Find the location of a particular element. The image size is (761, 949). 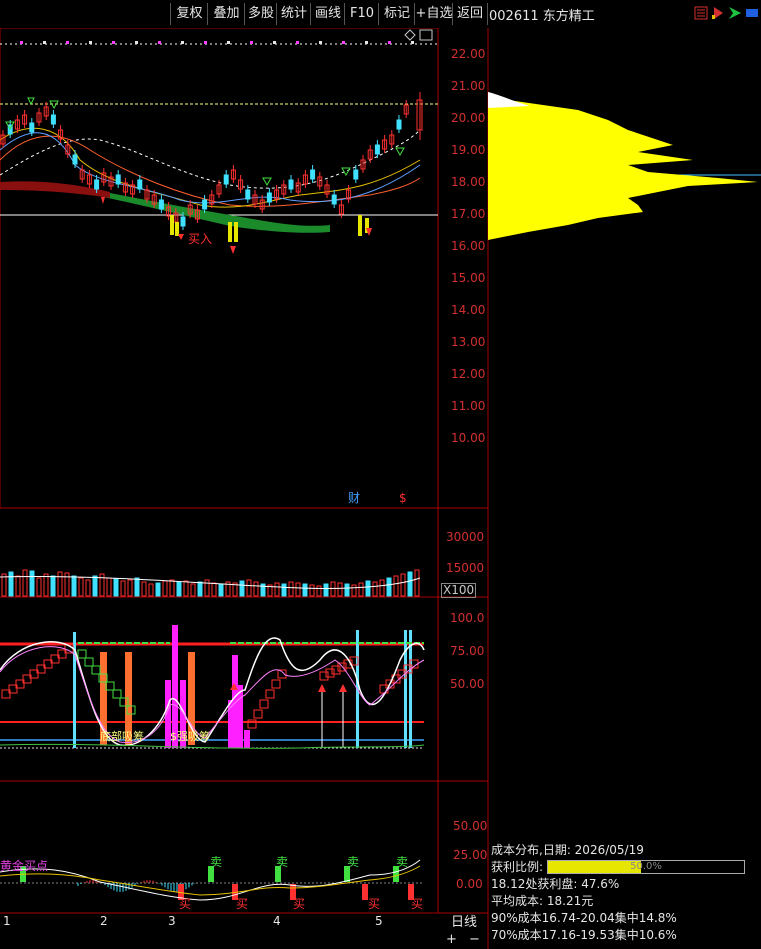

macd-axis-label: 25.00 is located at coordinates (470, 855).